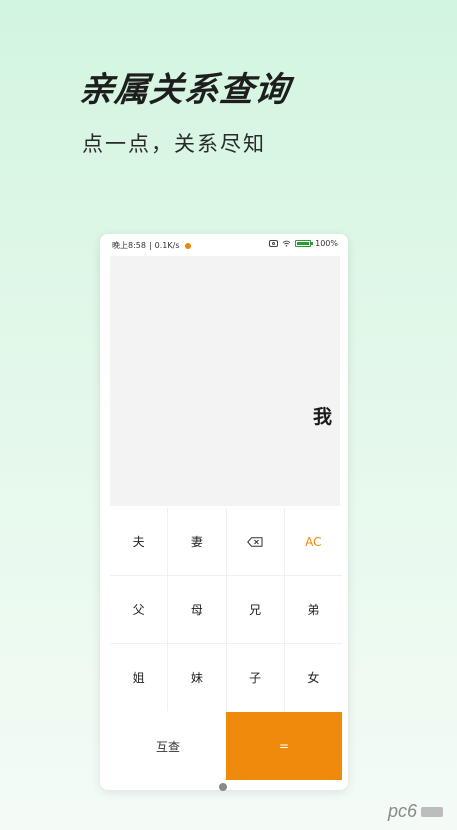 This screenshot has height=830, width=457. What do you see at coordinates (184, 90) in the screenshot?
I see `promo-title: 亲属关系查询` at bounding box center [184, 90].